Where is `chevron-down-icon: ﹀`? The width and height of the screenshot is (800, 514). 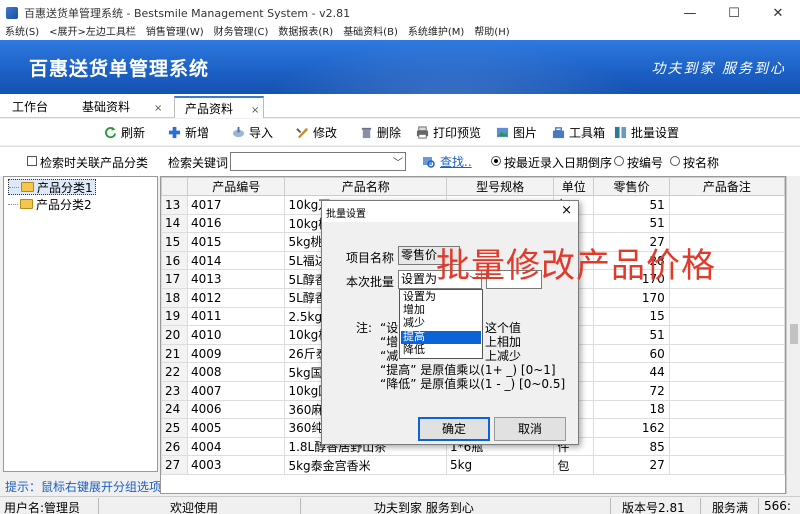
chevron-down-icon: ﹀ is located at coordinates (398, 161).